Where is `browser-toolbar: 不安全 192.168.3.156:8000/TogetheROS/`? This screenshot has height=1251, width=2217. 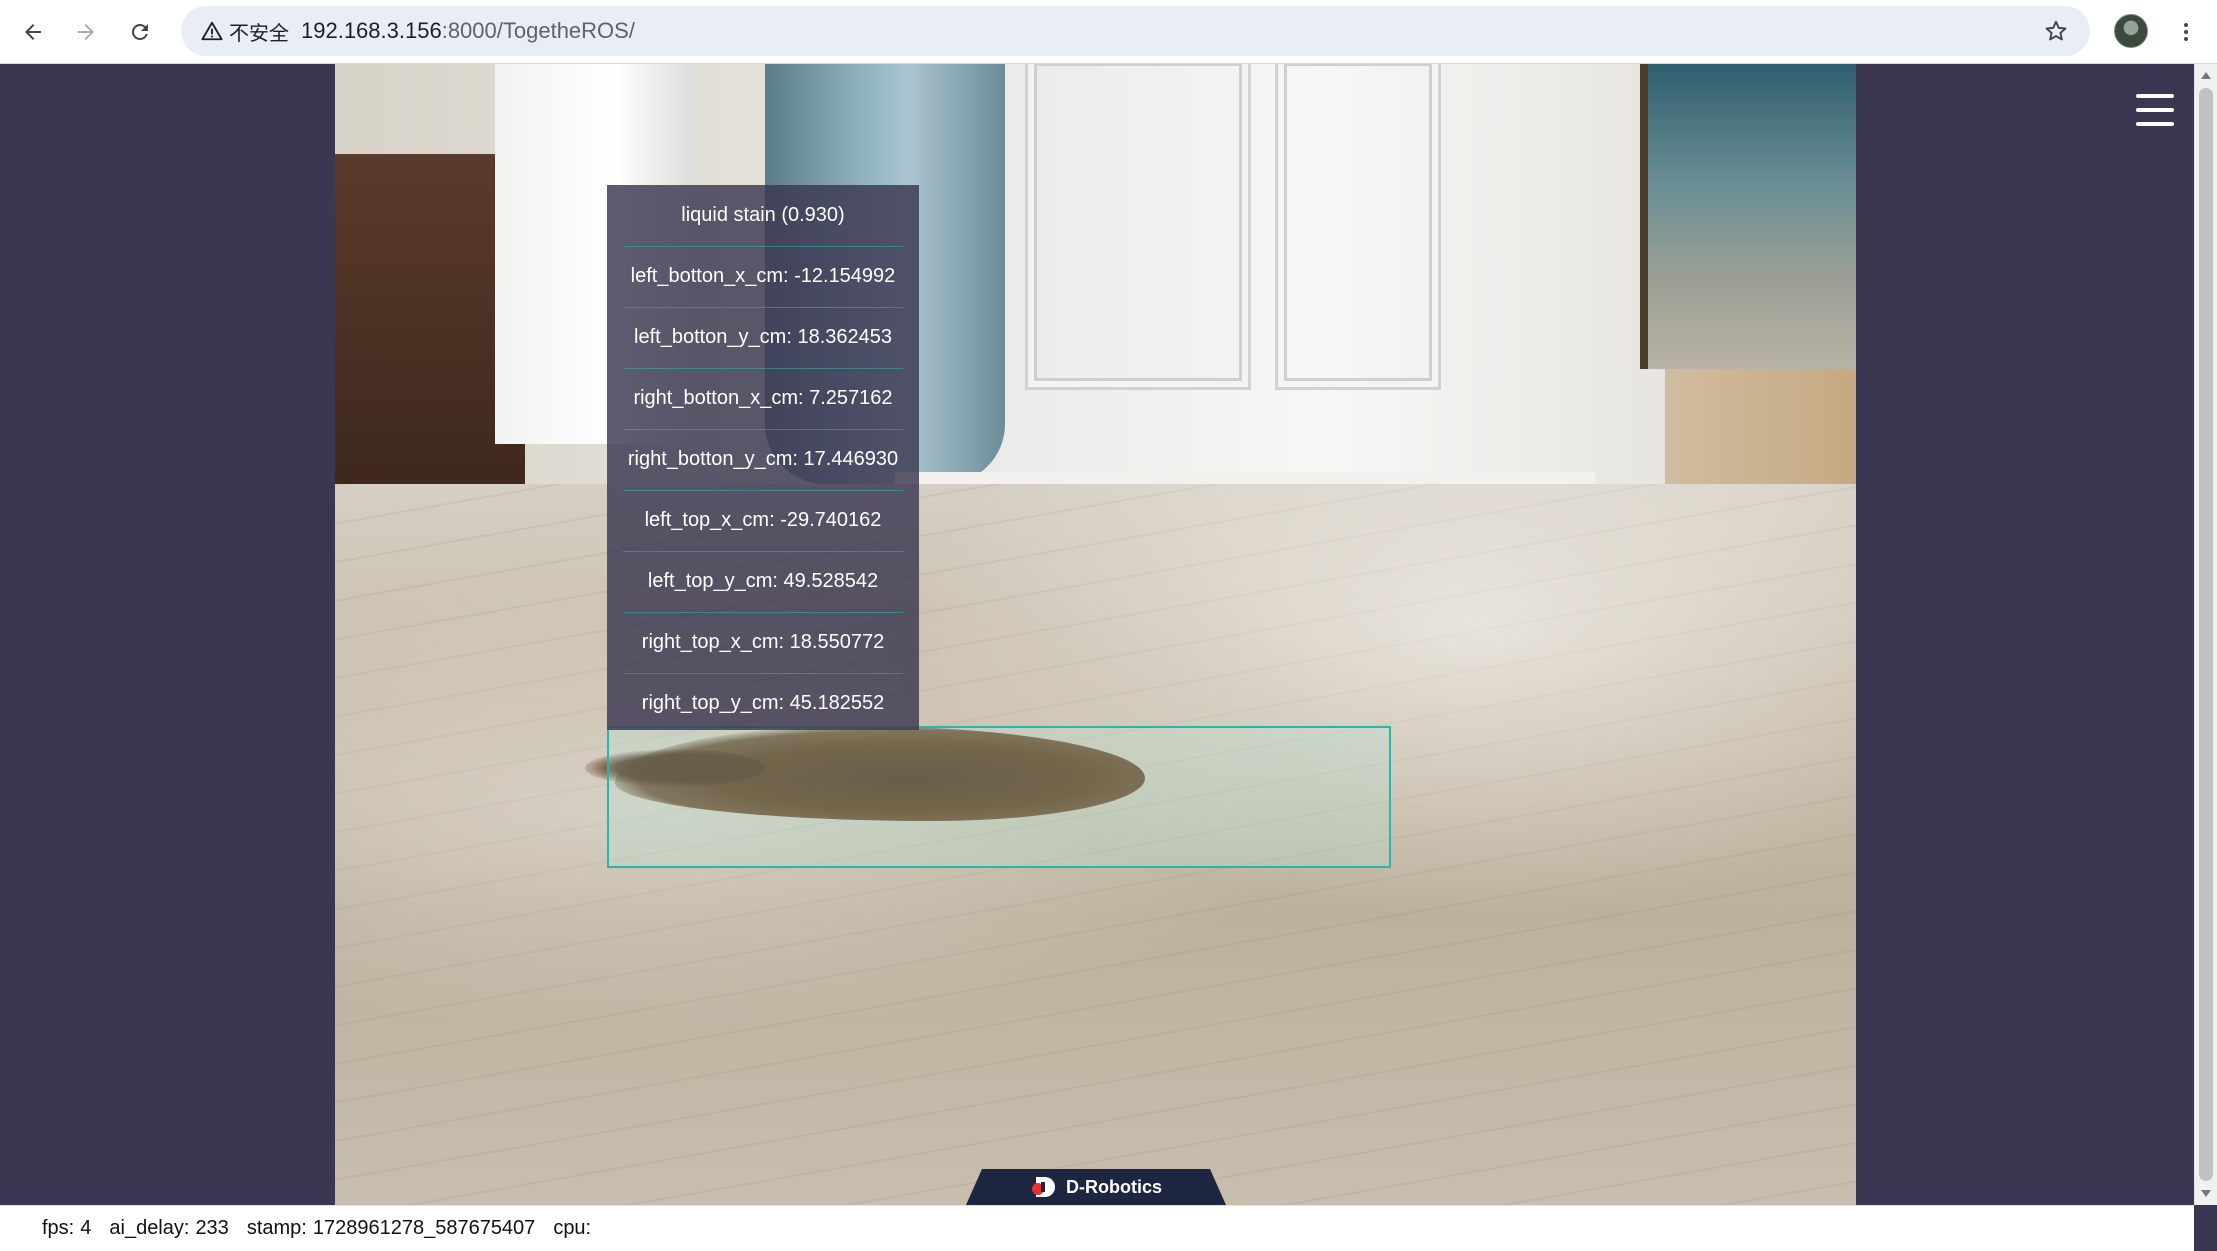
browser-toolbar: 不安全 192.168.3.156:8000/TogetheROS/ is located at coordinates (1108, 32).